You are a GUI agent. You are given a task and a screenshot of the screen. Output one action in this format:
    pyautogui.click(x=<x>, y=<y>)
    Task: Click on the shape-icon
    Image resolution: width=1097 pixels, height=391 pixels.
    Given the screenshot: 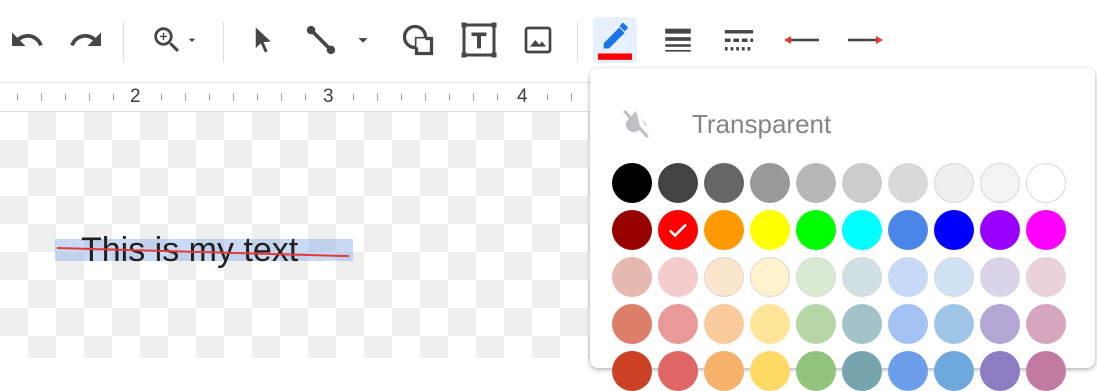 What is the action you would take?
    pyautogui.click(x=418, y=40)
    